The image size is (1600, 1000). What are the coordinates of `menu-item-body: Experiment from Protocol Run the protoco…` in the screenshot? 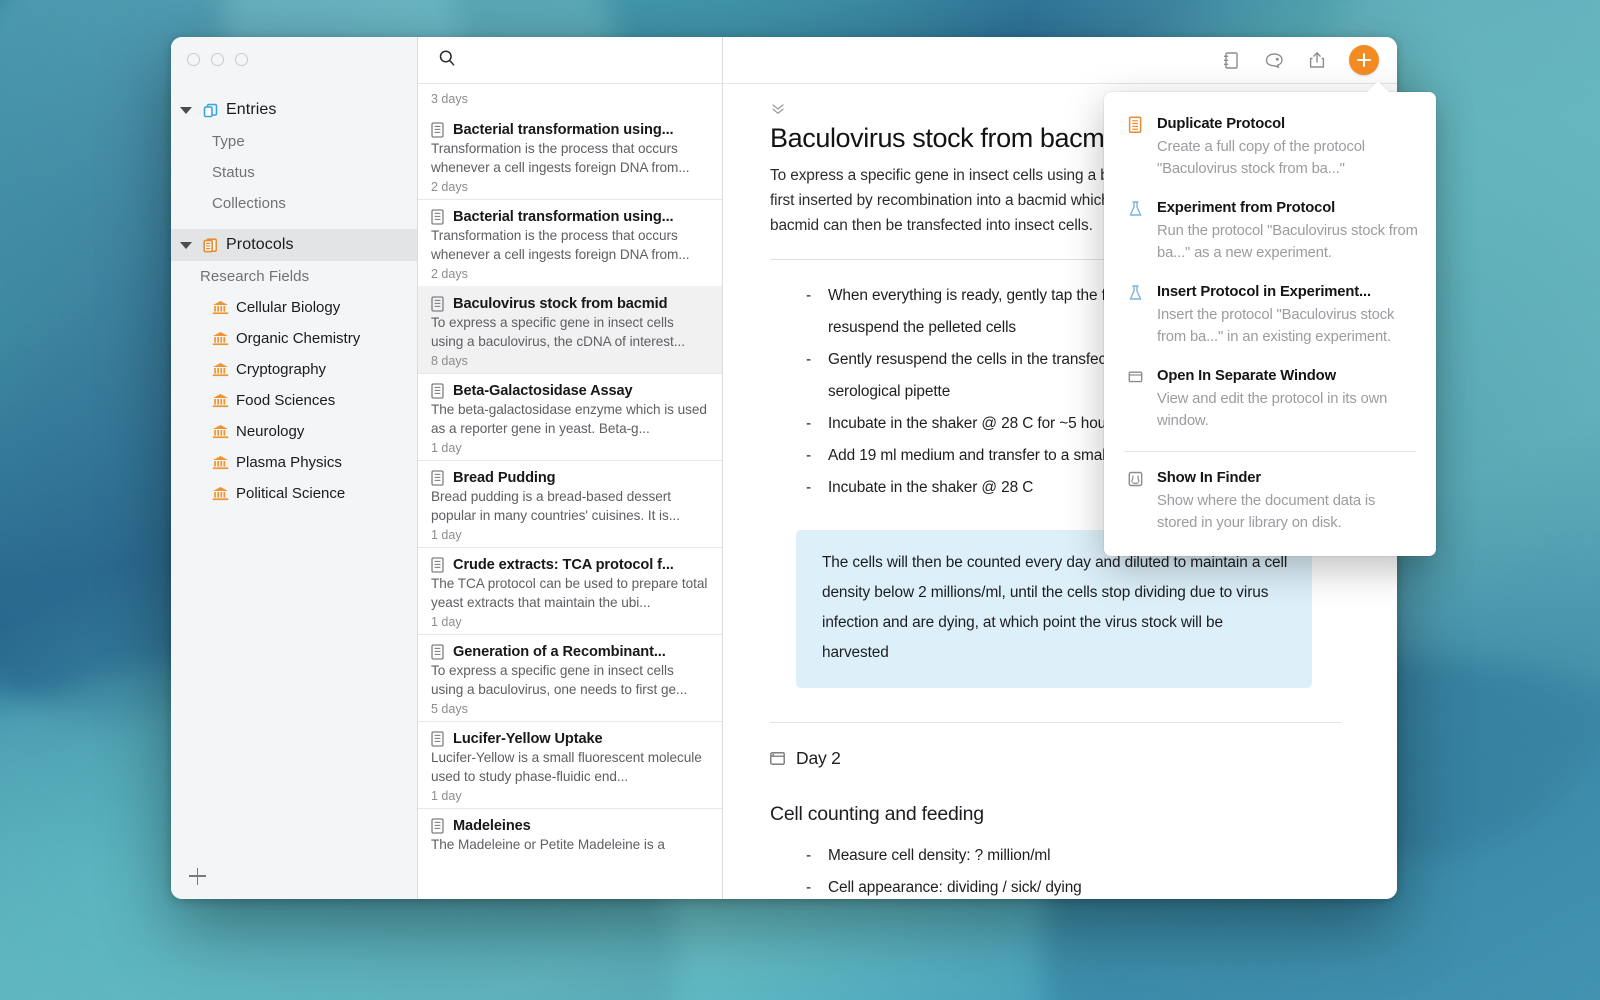 It's located at (1287, 231).